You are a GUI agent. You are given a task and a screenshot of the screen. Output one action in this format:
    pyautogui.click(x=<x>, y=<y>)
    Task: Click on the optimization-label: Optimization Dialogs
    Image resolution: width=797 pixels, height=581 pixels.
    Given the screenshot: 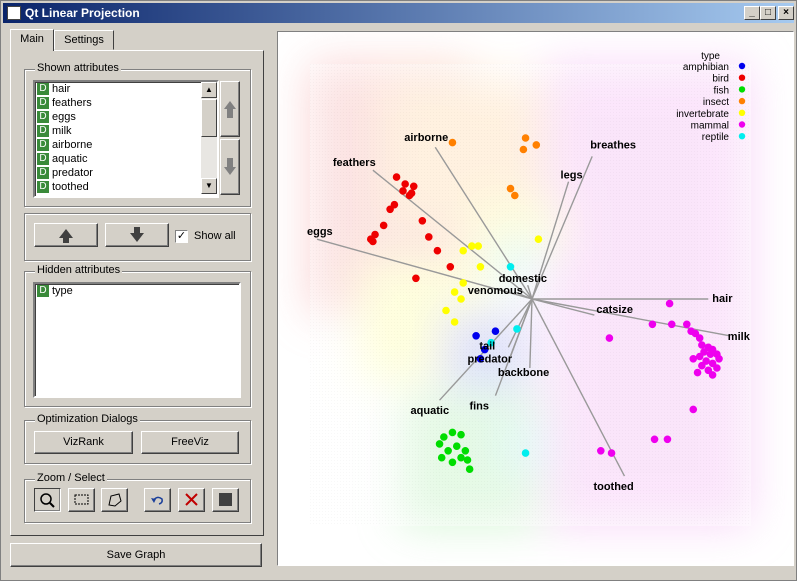 What is the action you would take?
    pyautogui.click(x=87, y=419)
    